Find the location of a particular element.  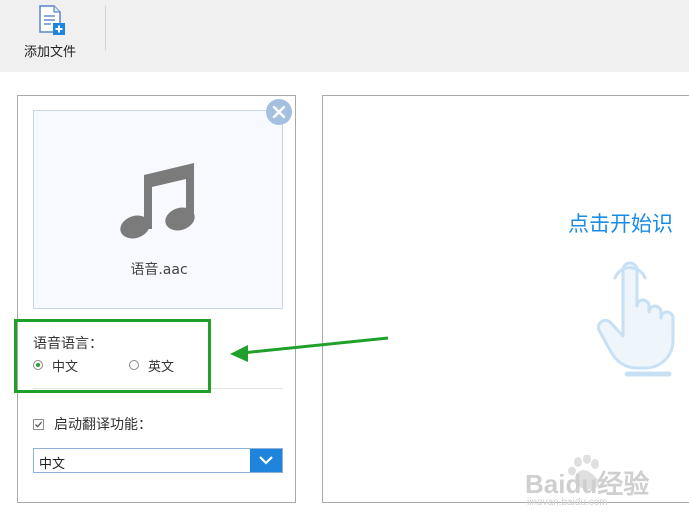

hand-pointer-icon is located at coordinates (636, 319).